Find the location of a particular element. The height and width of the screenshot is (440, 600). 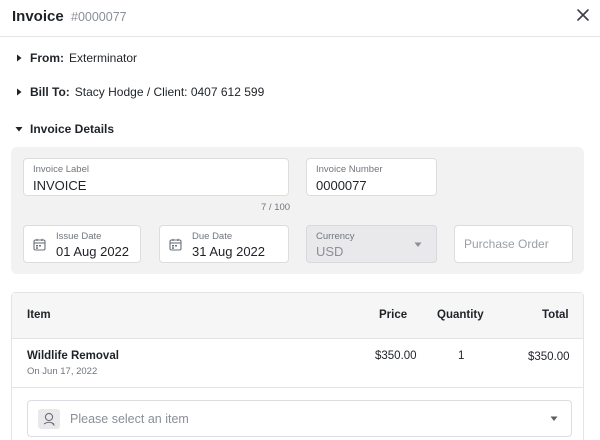

item-name: Wildlife Removal is located at coordinates (73, 356).